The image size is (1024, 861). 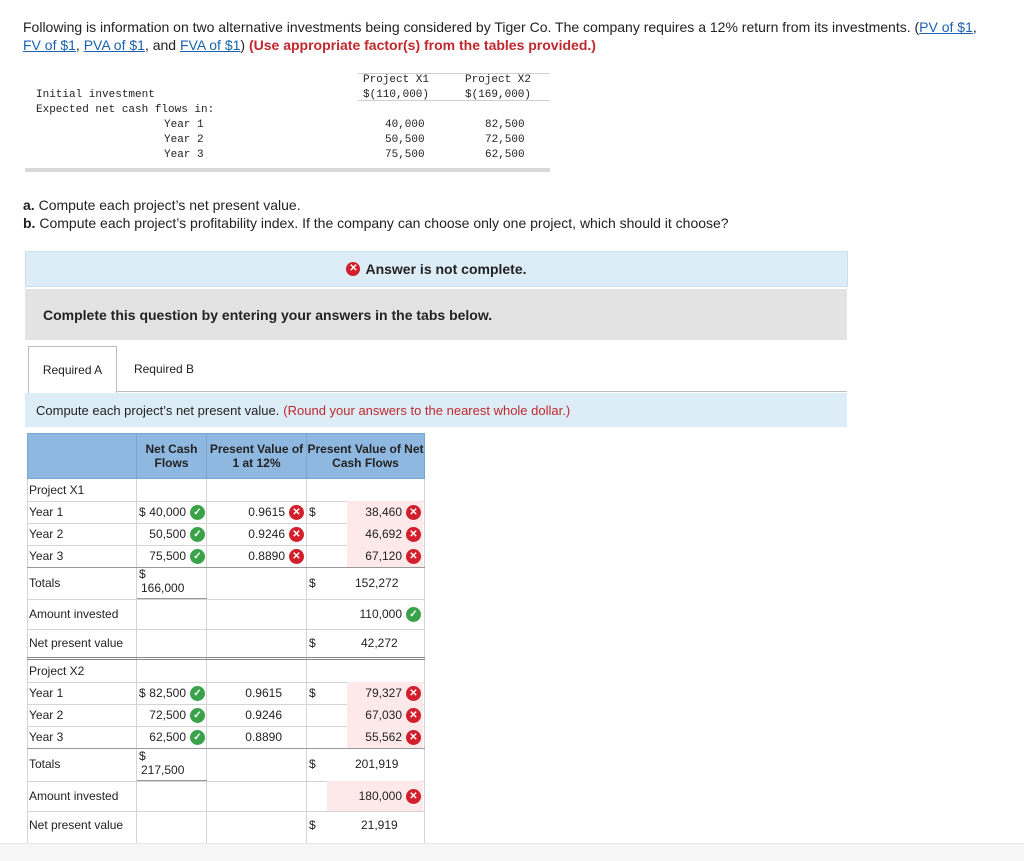 What do you see at coordinates (375, 796) in the screenshot?
I see `invested-cell: 180,000 ✕` at bounding box center [375, 796].